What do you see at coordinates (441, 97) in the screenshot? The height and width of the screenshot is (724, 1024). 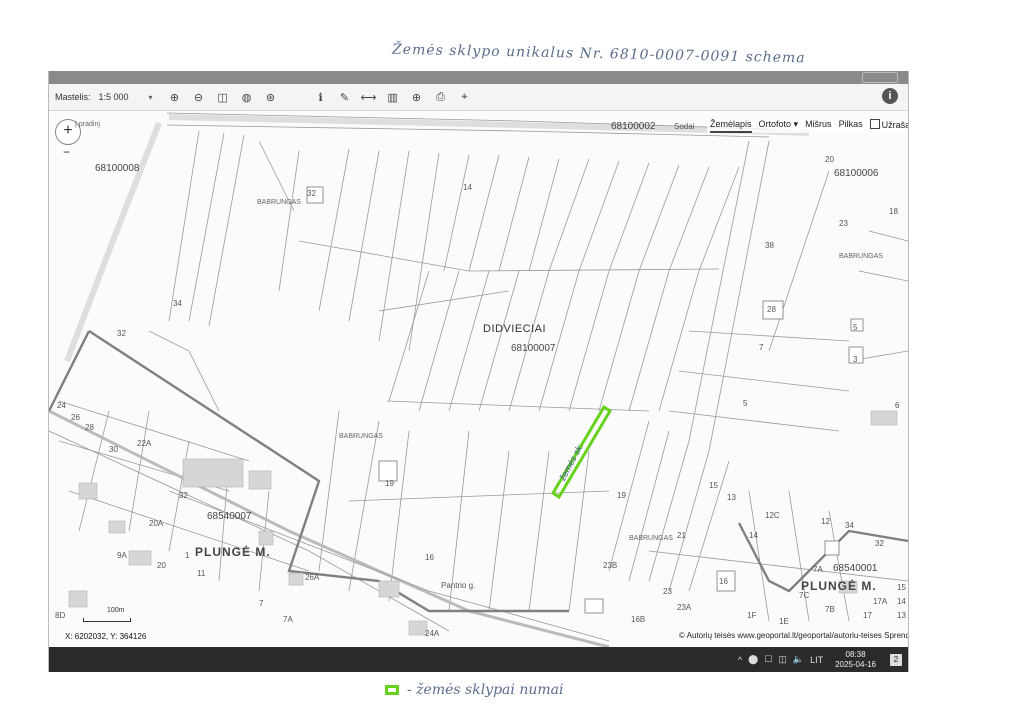 I see `print-icon: ⎙` at bounding box center [441, 97].